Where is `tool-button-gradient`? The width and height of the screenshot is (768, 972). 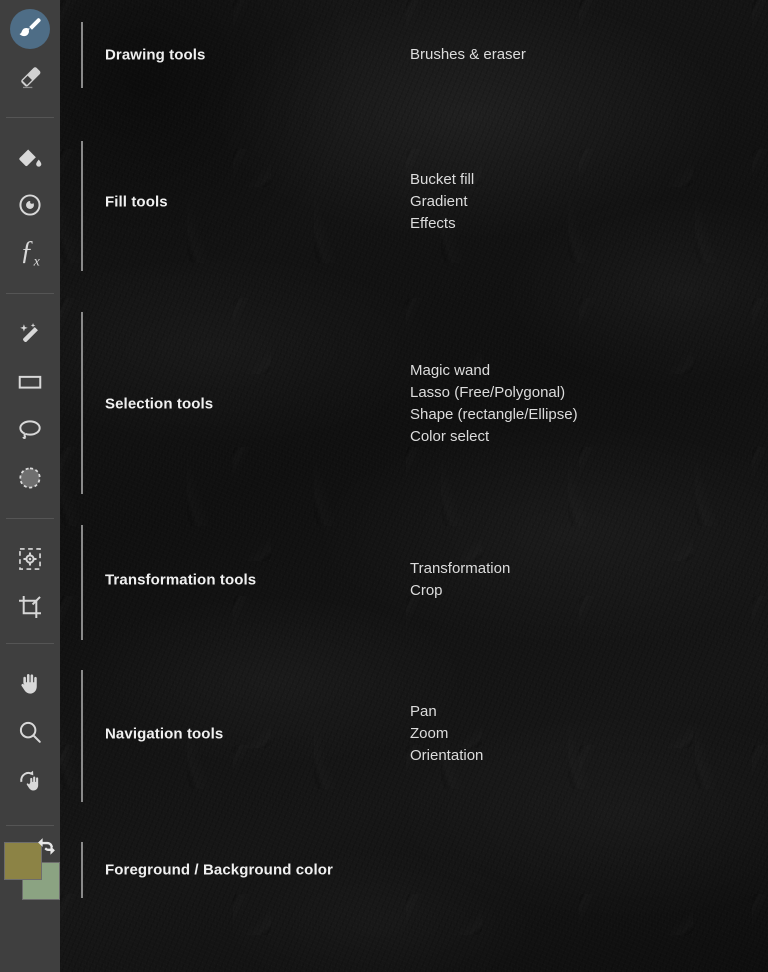 tool-button-gradient is located at coordinates (30, 205).